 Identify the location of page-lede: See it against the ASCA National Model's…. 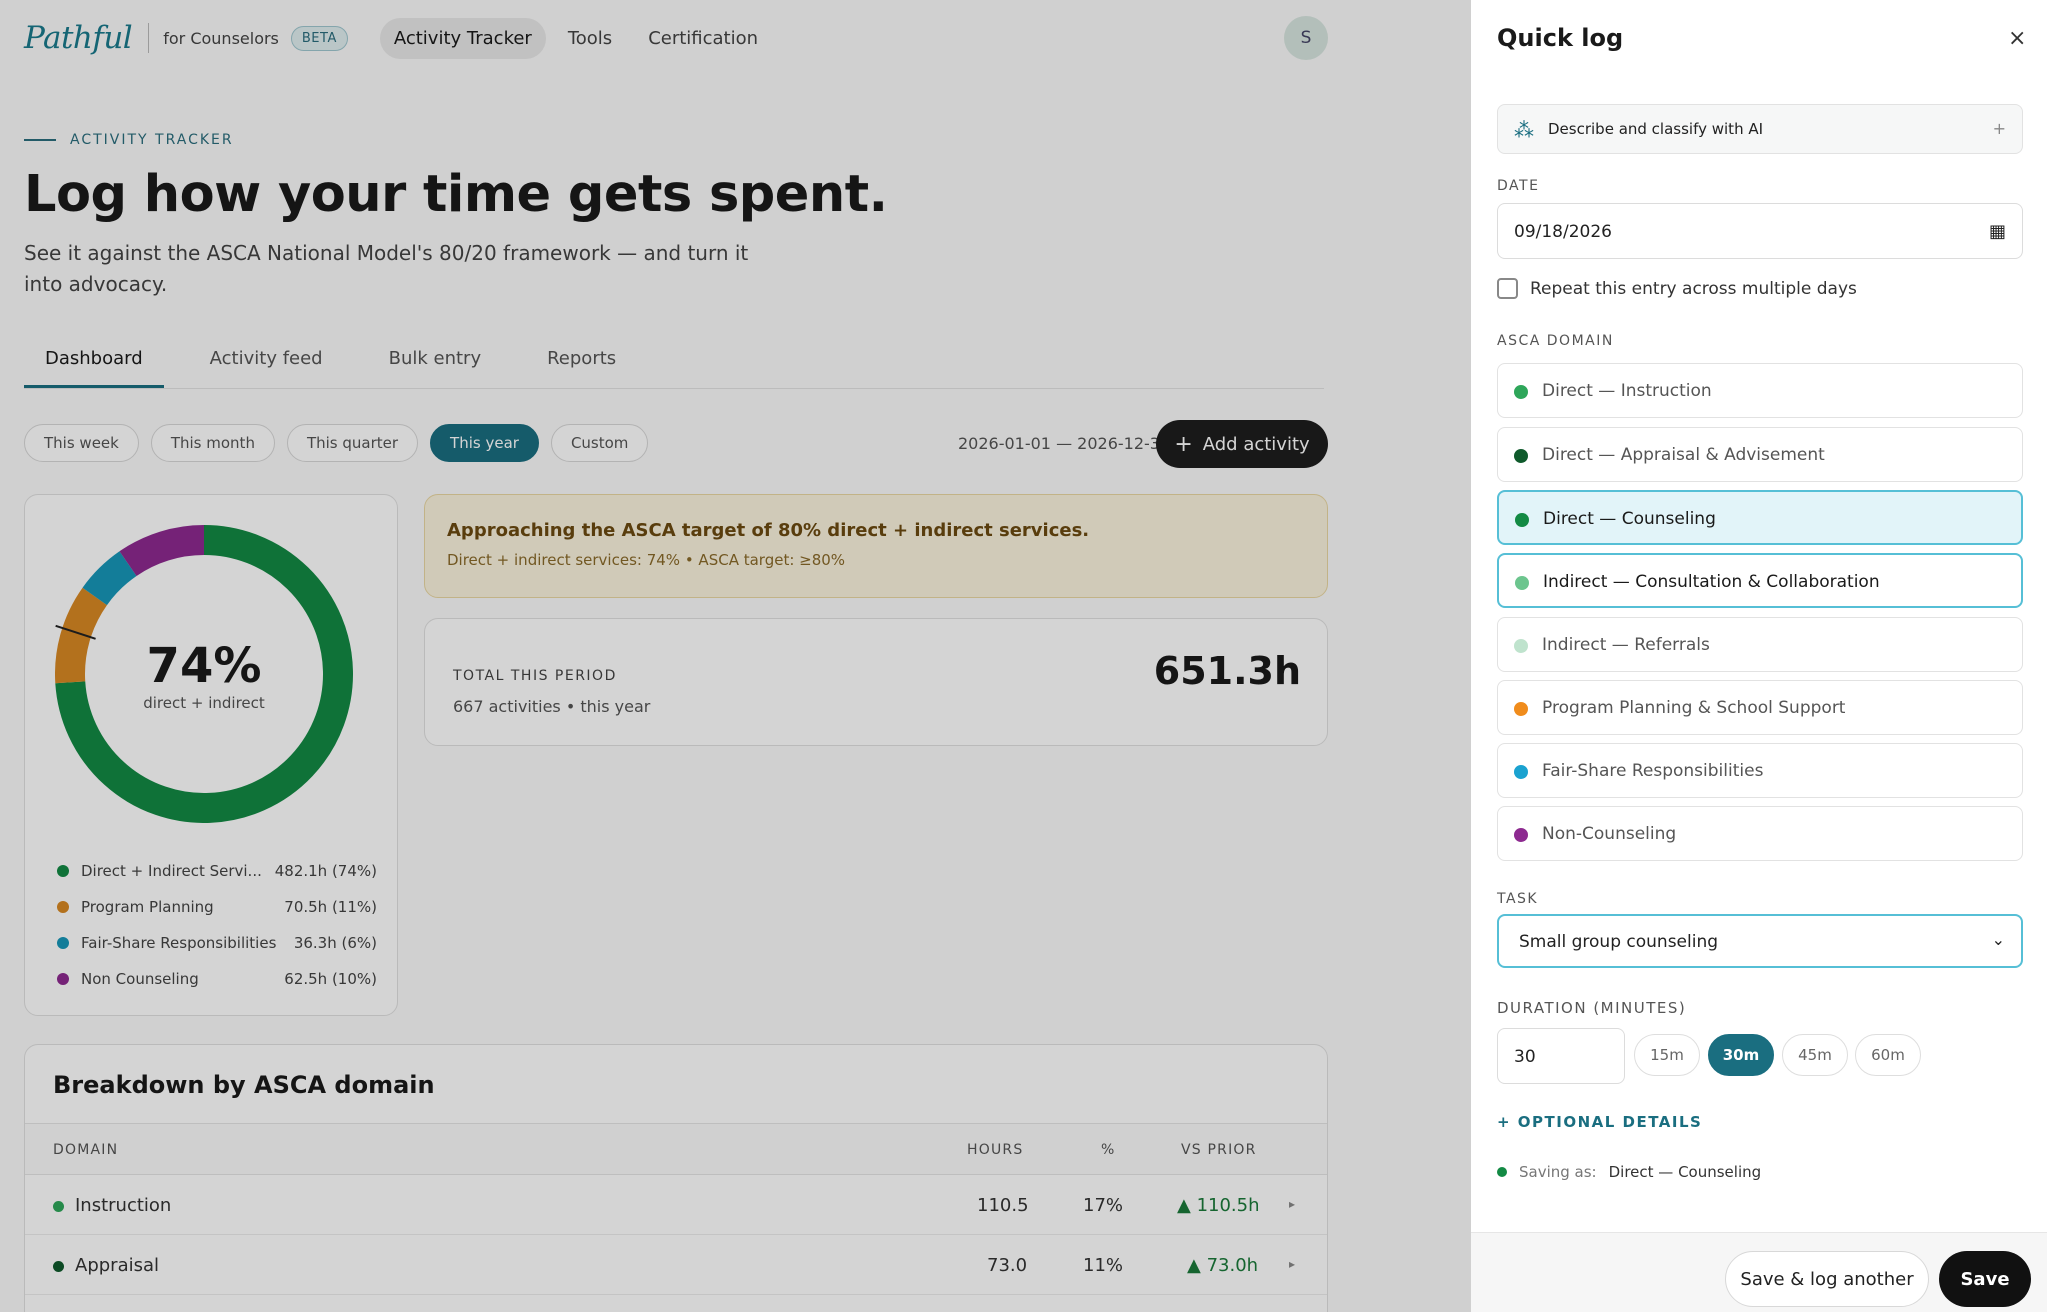
(386, 268).